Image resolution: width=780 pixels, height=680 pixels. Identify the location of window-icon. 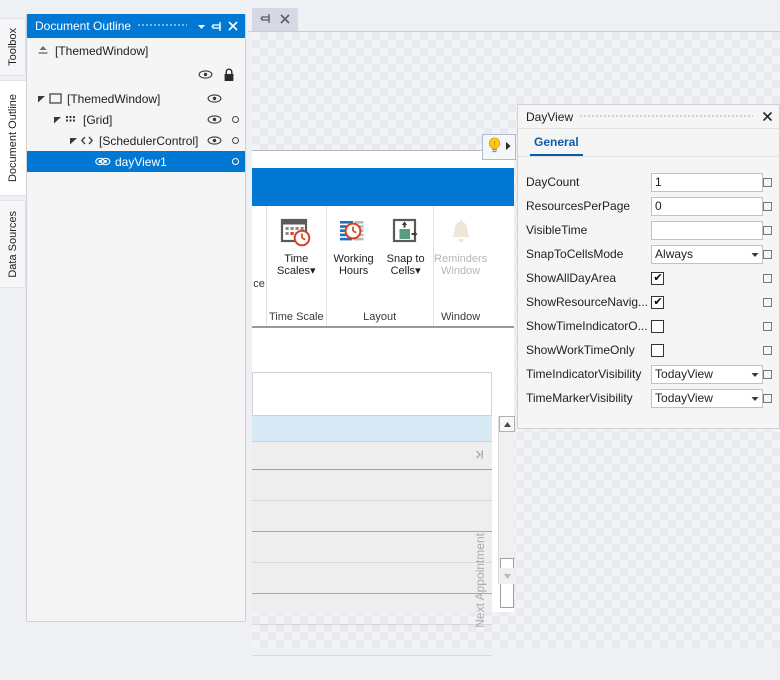
(55, 99).